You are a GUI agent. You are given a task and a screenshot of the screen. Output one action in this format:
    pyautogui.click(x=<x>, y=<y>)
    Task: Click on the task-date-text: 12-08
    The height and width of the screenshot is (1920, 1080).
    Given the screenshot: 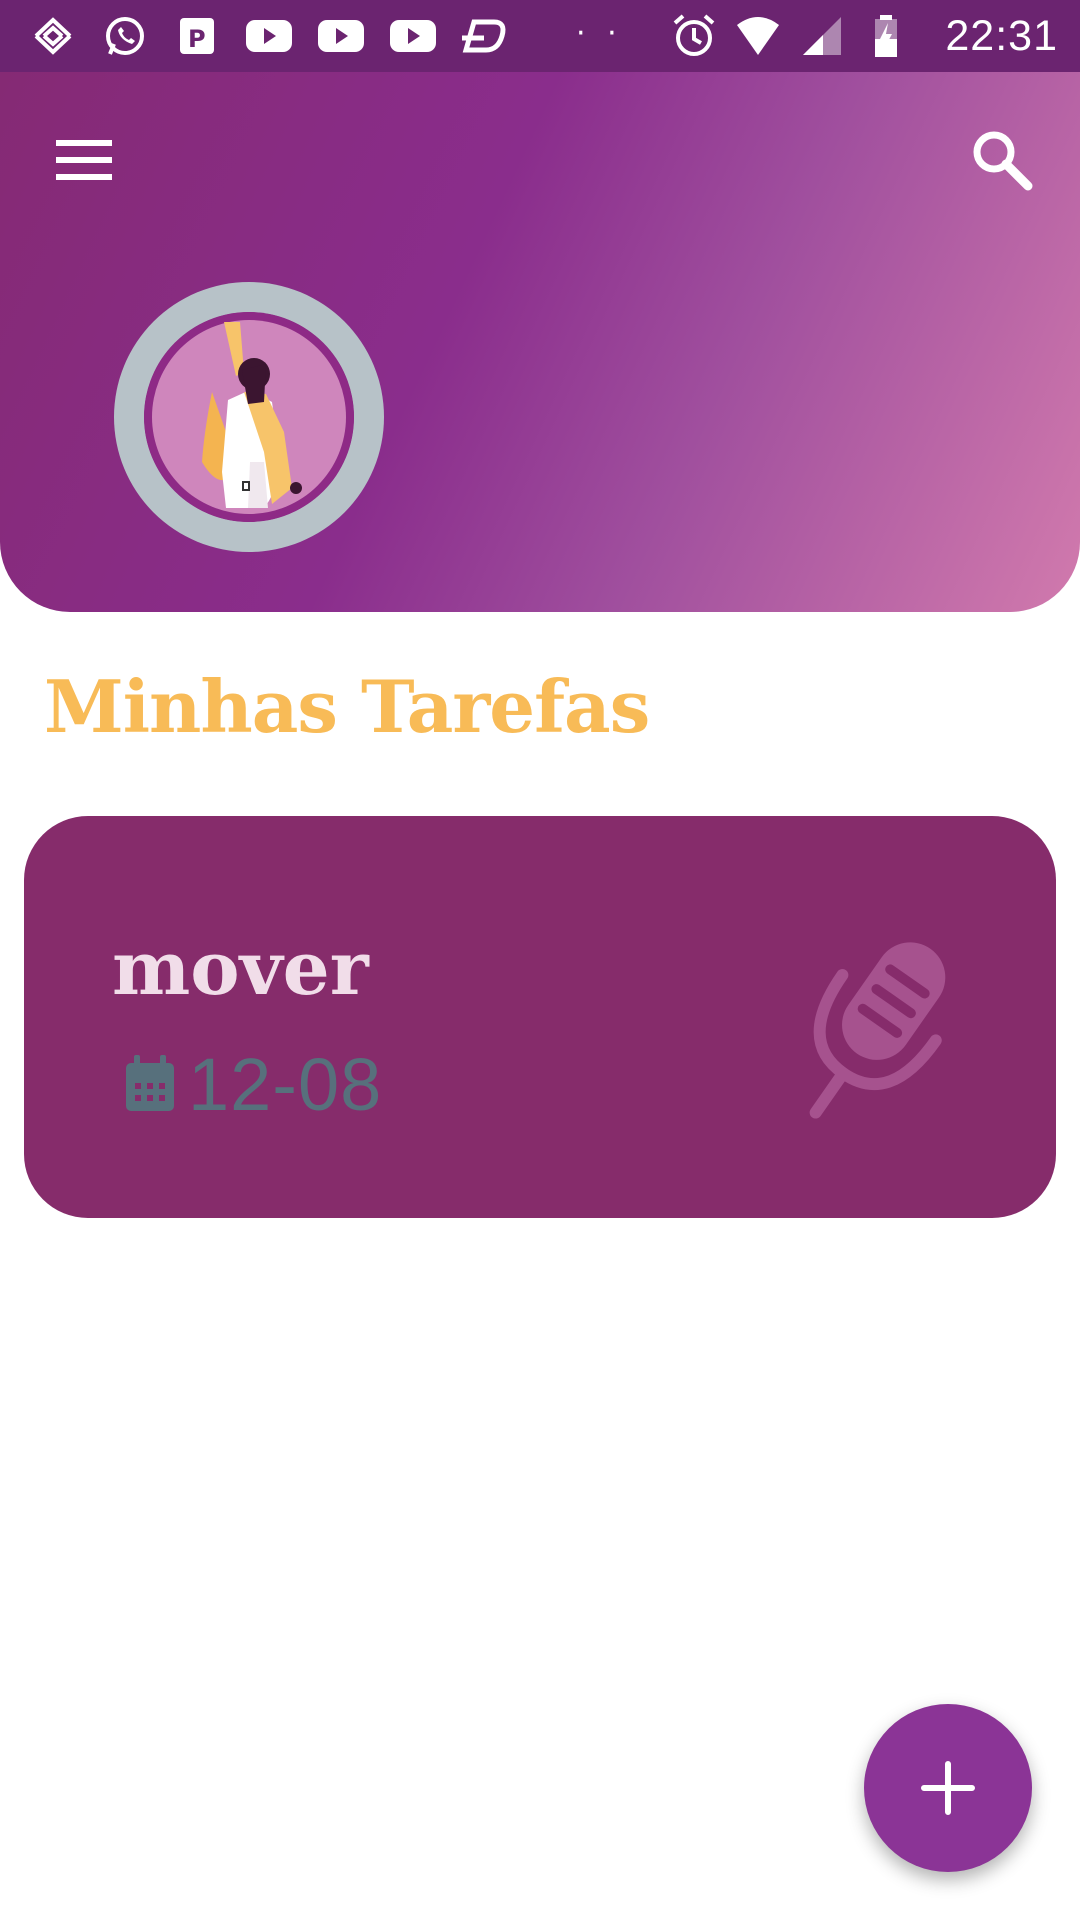 What is the action you would take?
    pyautogui.click(x=285, y=1084)
    